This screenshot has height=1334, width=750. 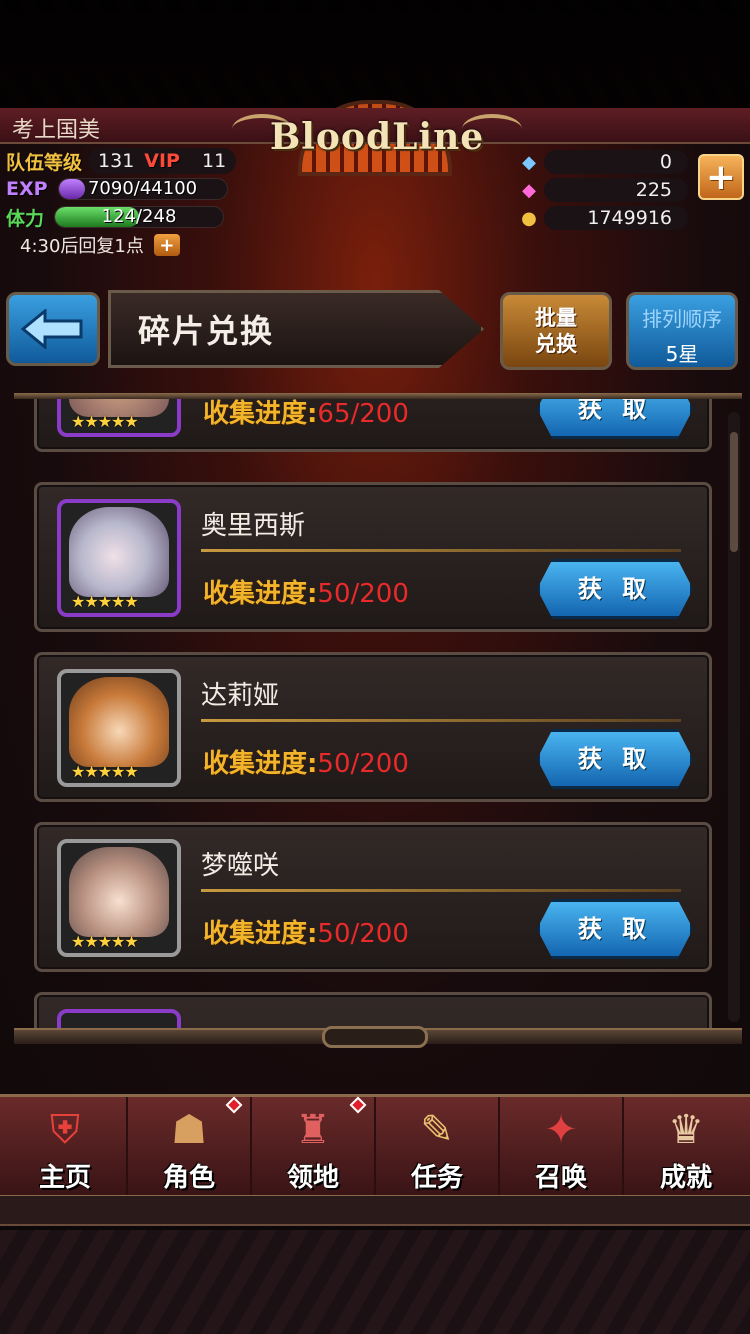 I want to click on stamina-row: 体力 124/248, so click(x=115, y=217).